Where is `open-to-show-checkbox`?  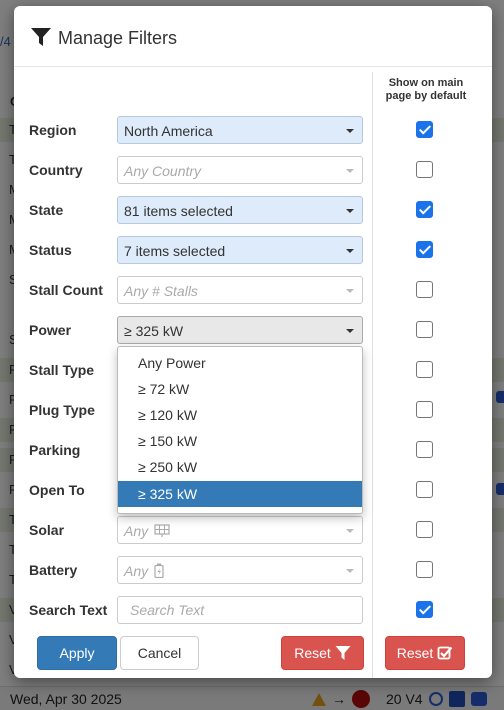 open-to-show-checkbox is located at coordinates (424, 489).